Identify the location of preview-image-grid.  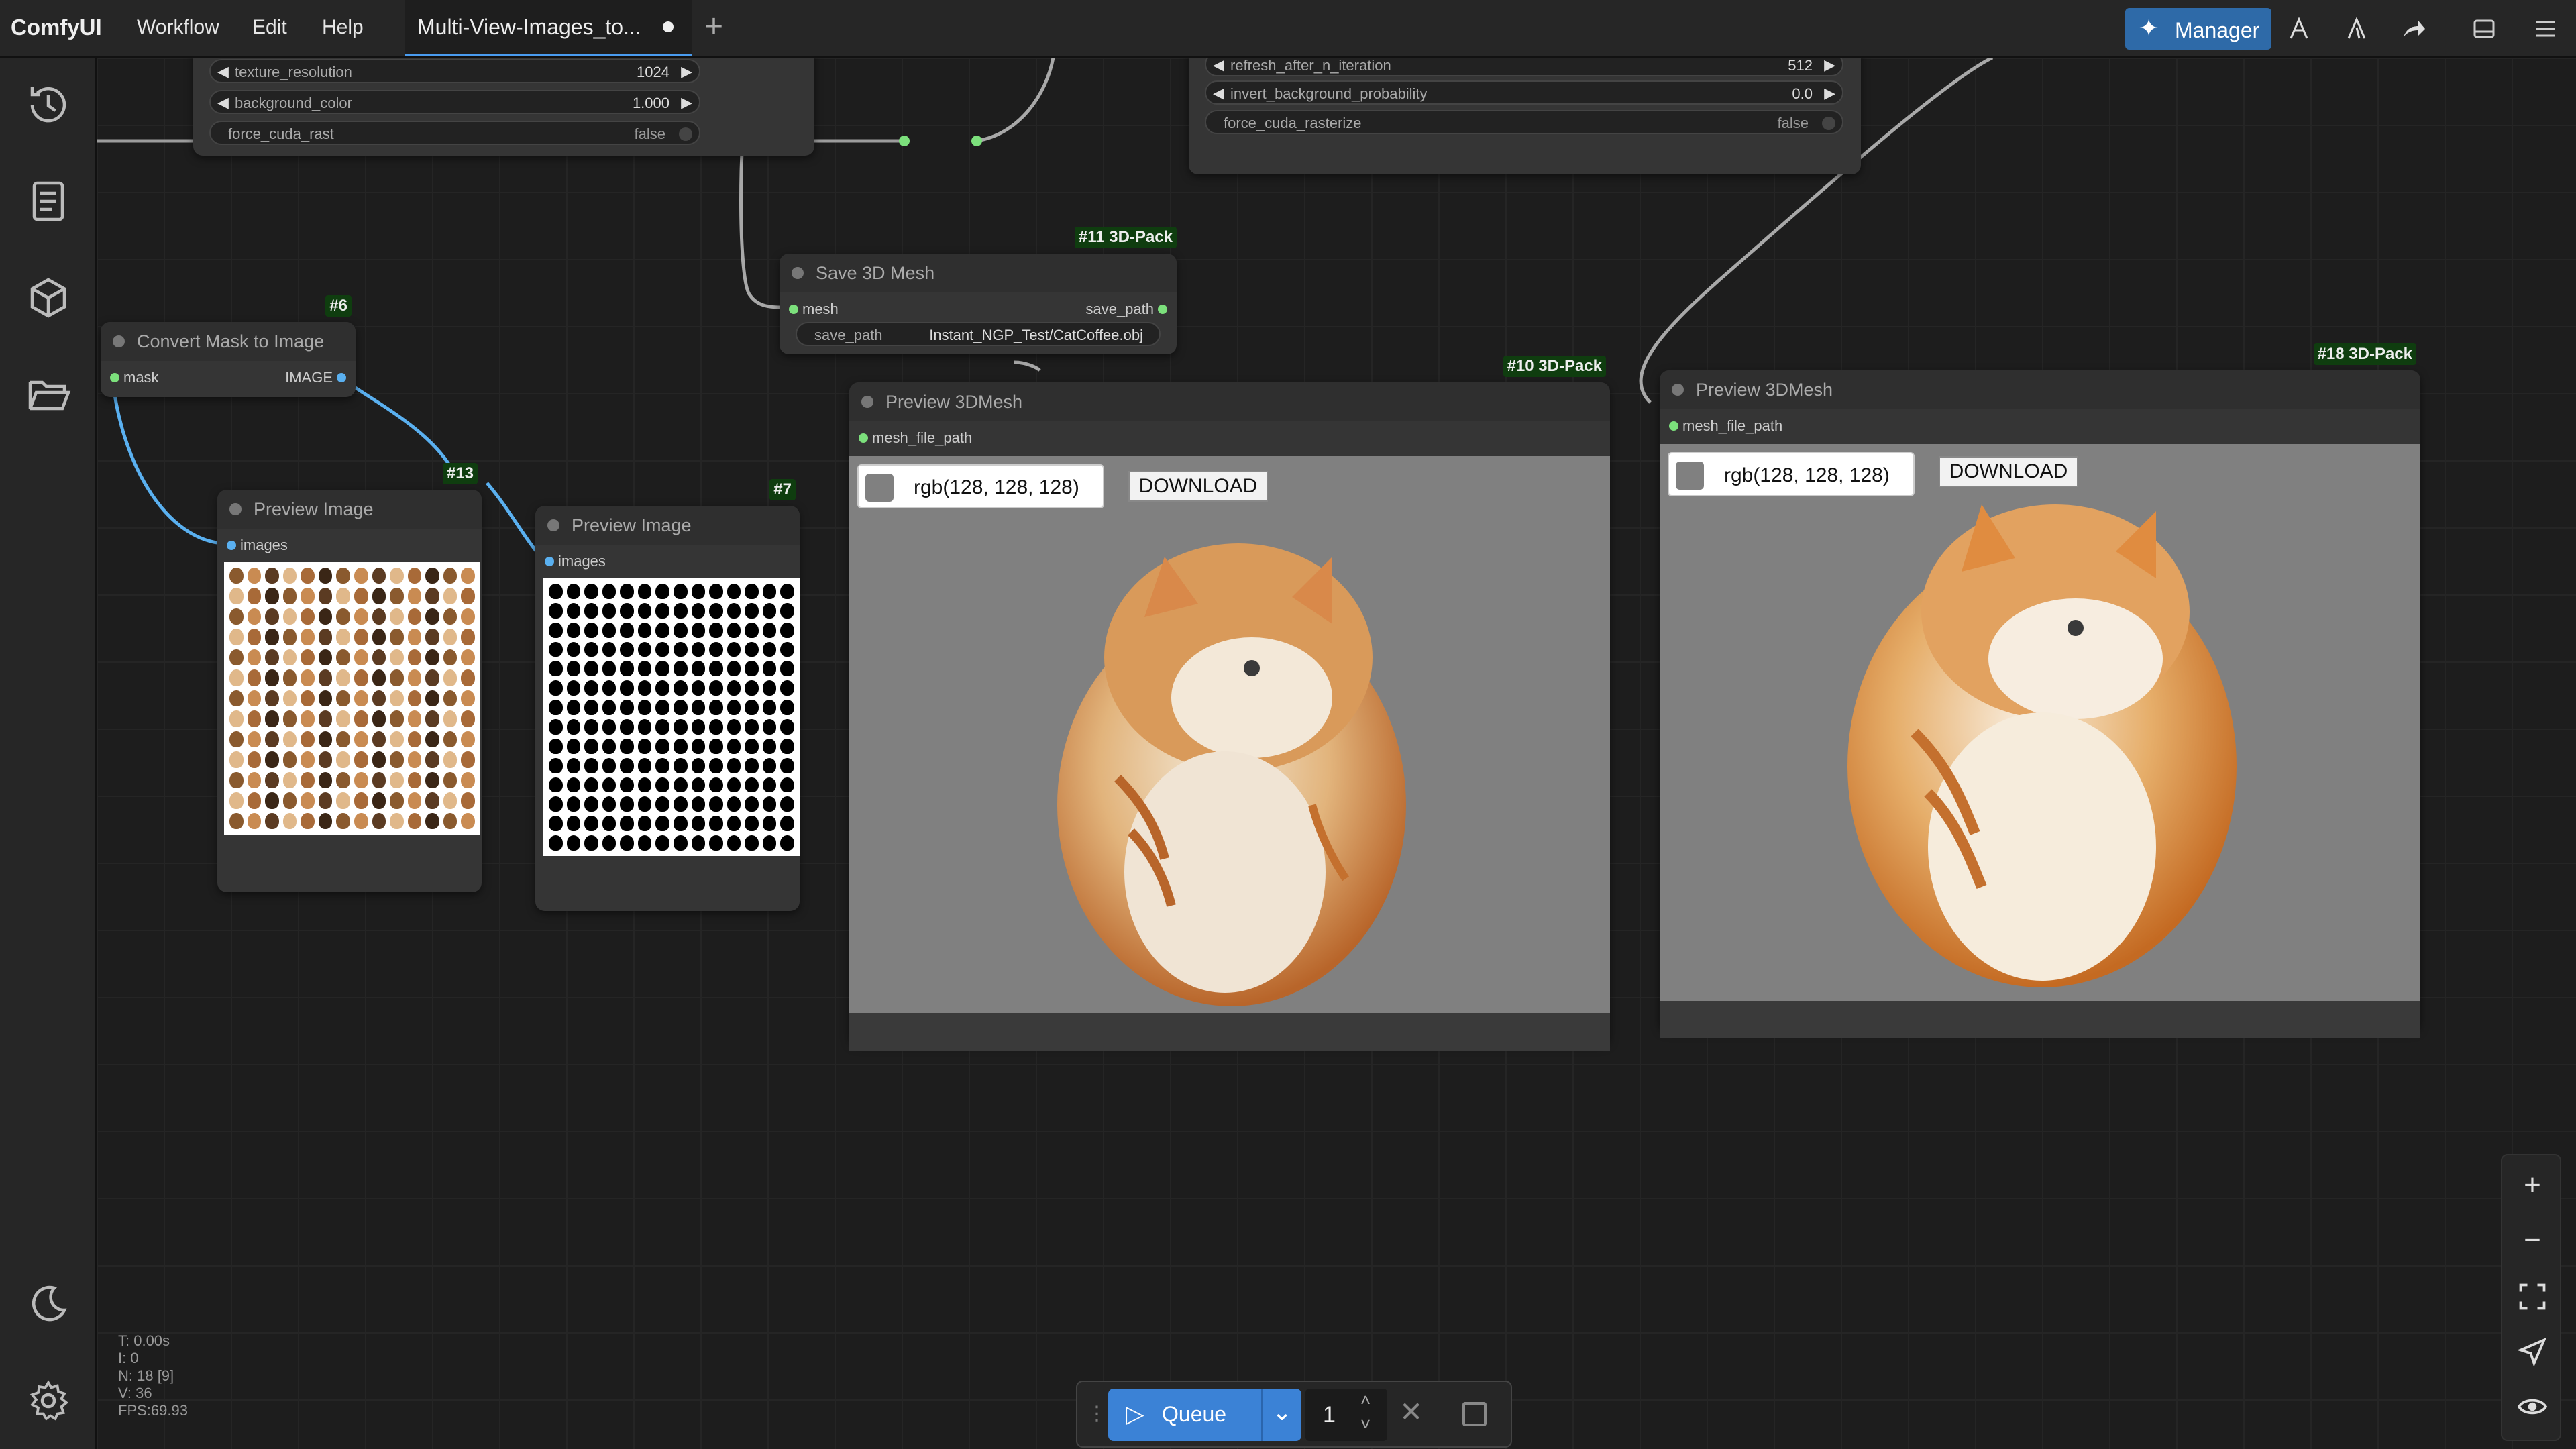
(352, 698).